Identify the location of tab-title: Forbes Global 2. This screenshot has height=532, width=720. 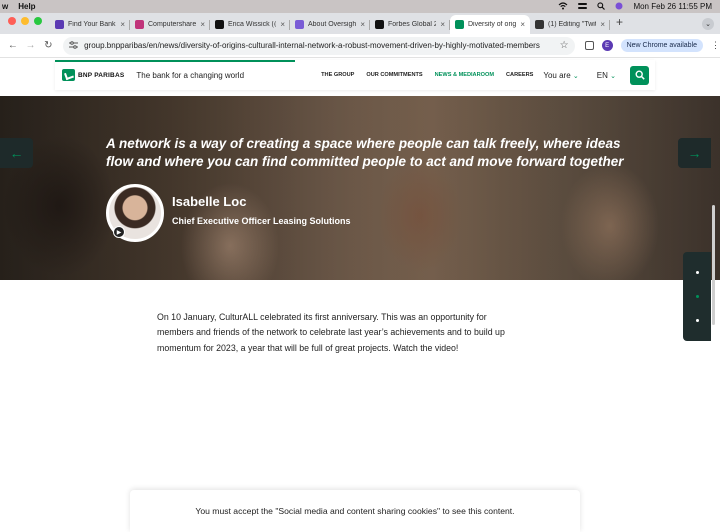
(412, 24).